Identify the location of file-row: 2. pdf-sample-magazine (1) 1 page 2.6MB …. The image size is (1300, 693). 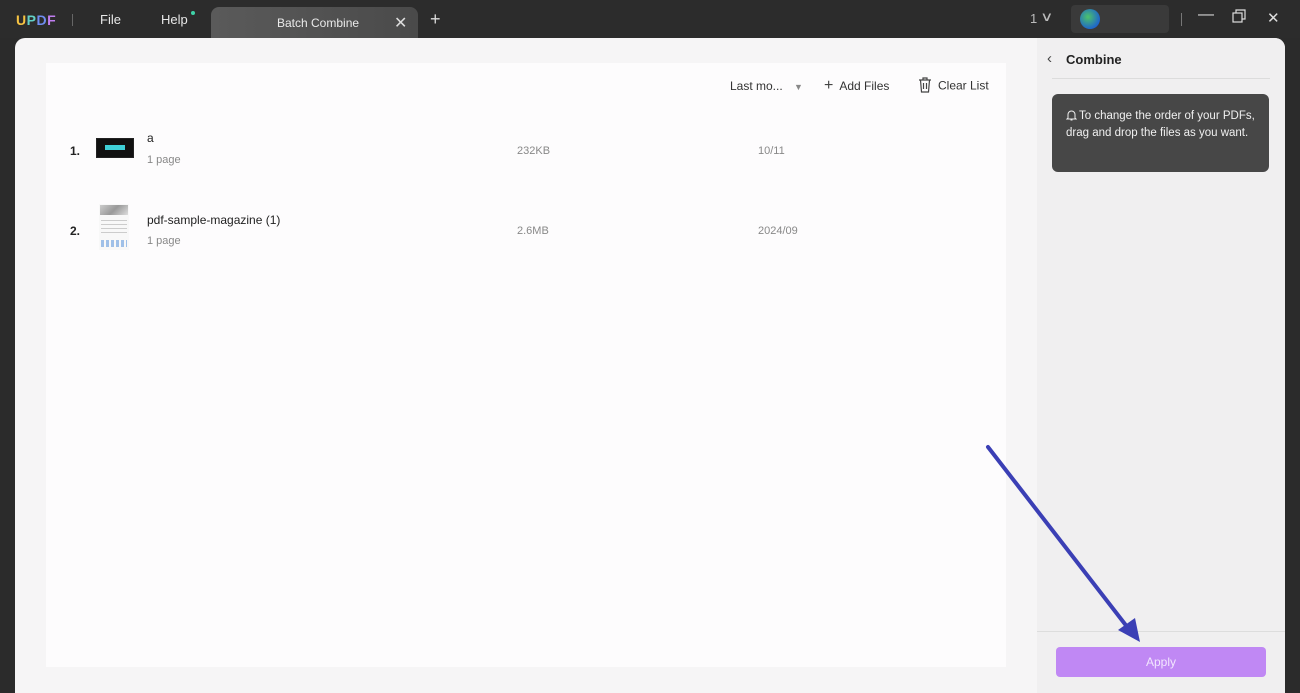
(526, 237).